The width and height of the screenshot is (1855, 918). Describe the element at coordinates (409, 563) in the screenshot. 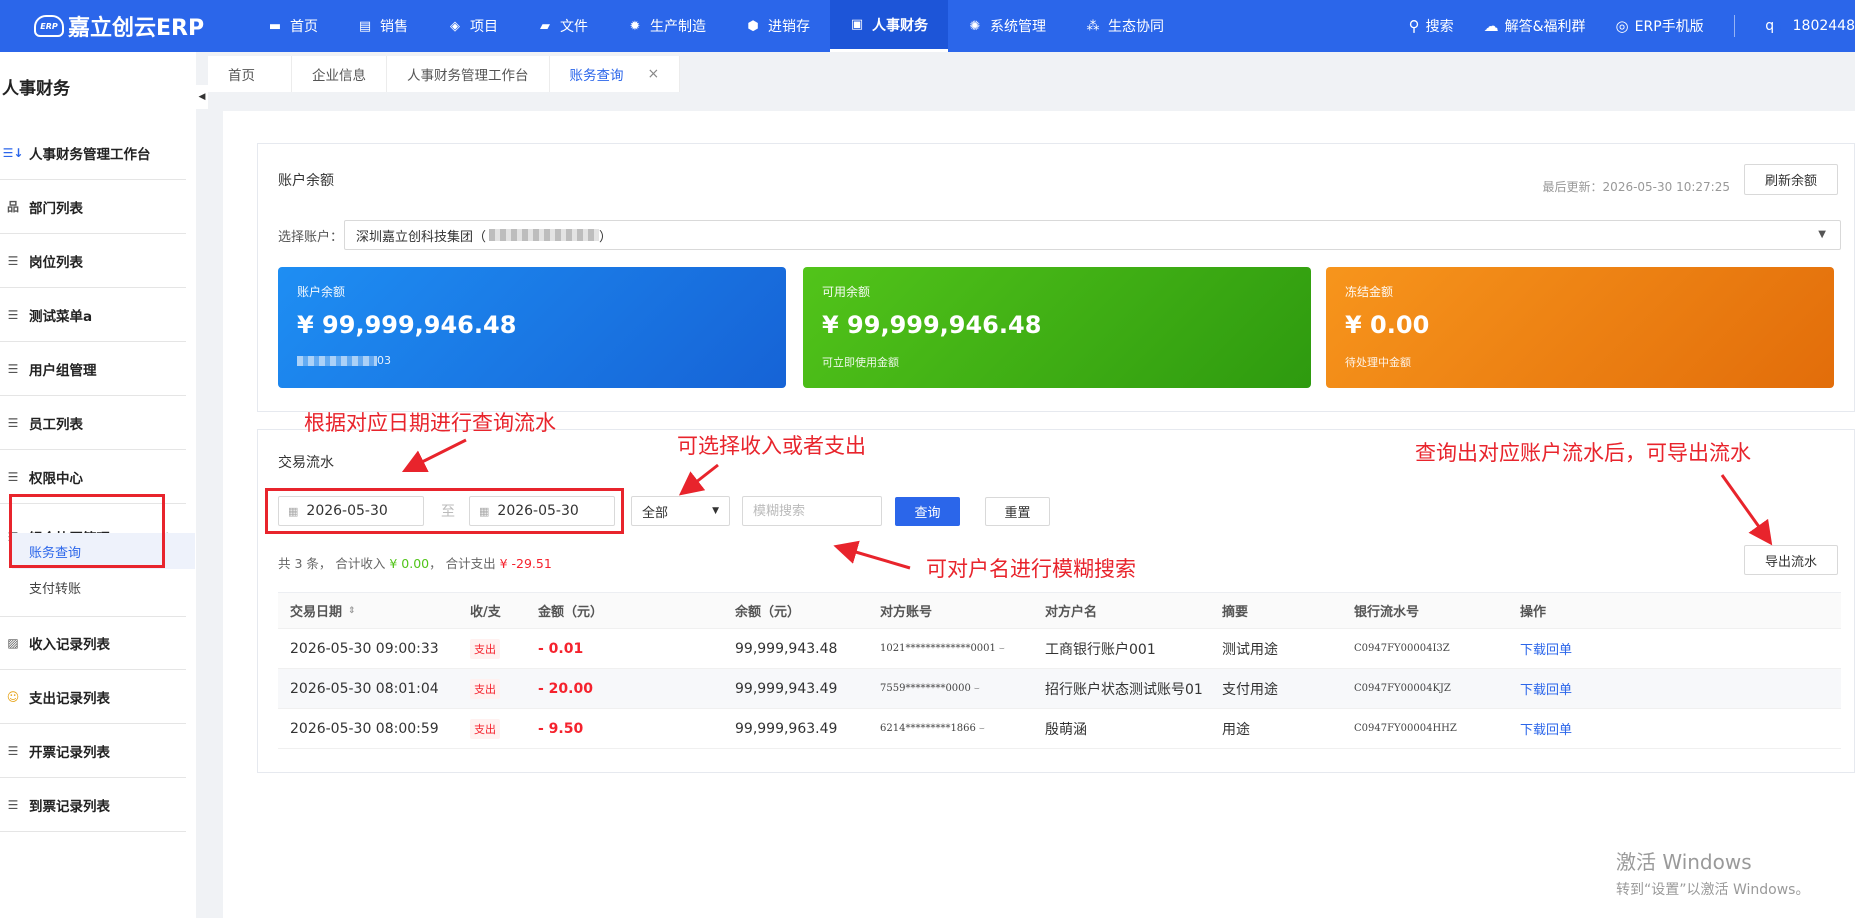

I see `summary-income: ¥ 0.00` at that location.